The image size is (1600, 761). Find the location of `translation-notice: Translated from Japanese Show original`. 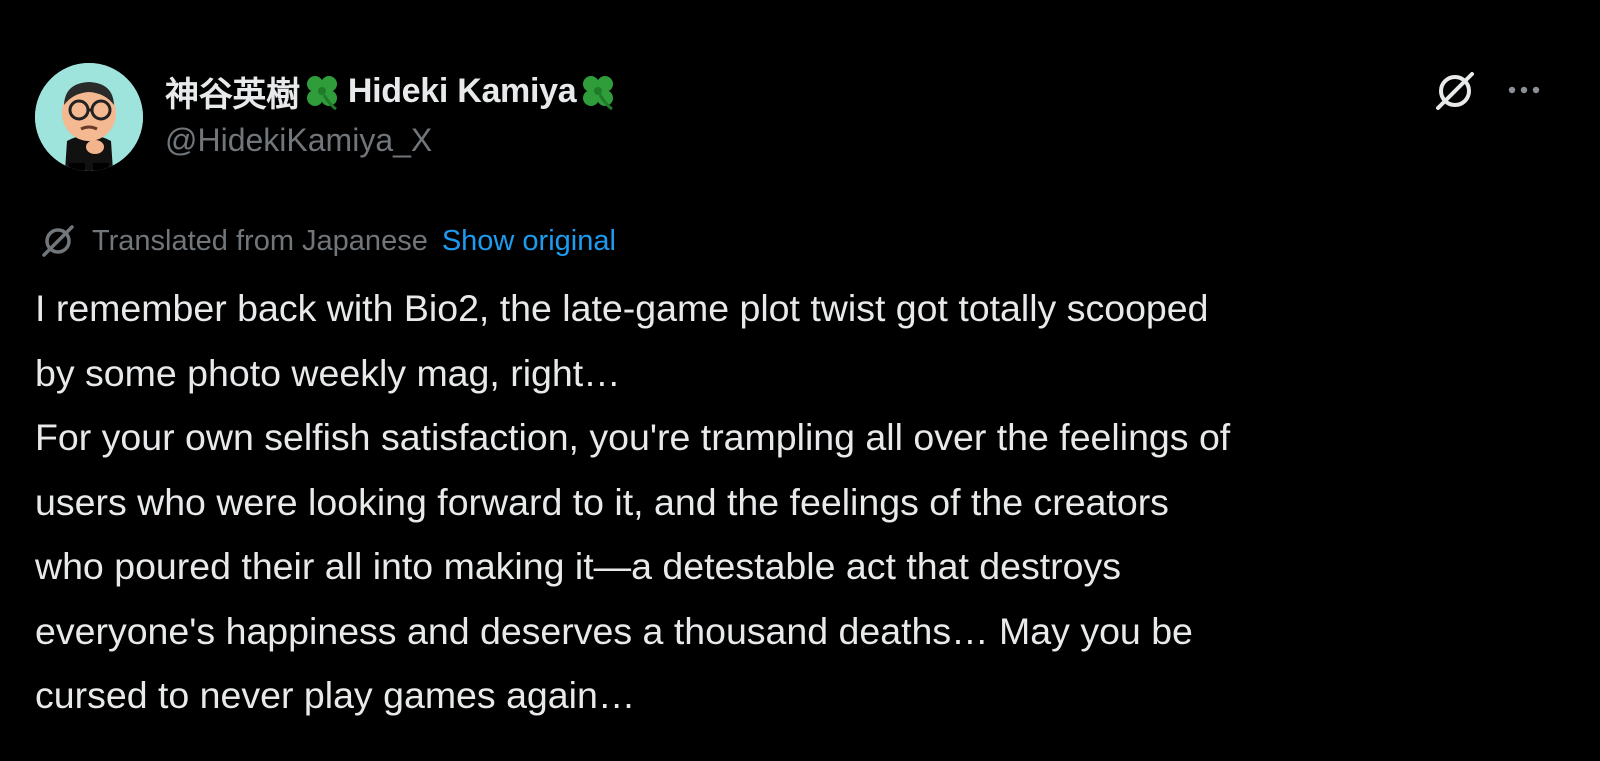

translation-notice: Translated from Japanese Show original is located at coordinates (327, 241).